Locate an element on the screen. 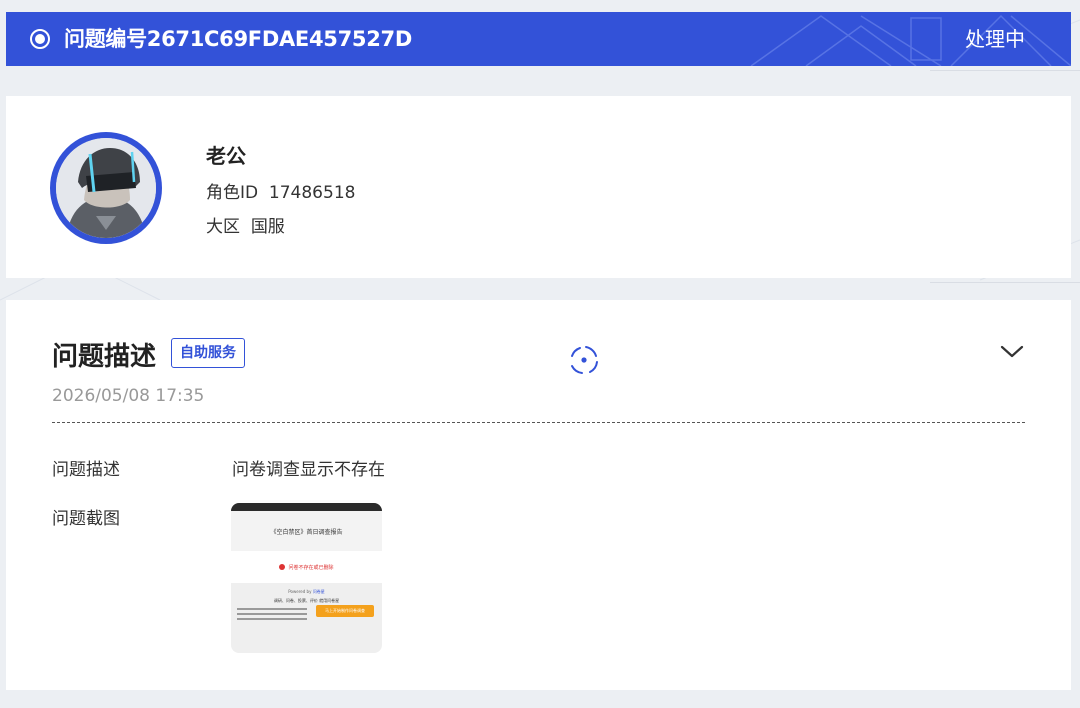 The height and width of the screenshot is (708, 1080). thumb-meta-lines is located at coordinates (272, 615).